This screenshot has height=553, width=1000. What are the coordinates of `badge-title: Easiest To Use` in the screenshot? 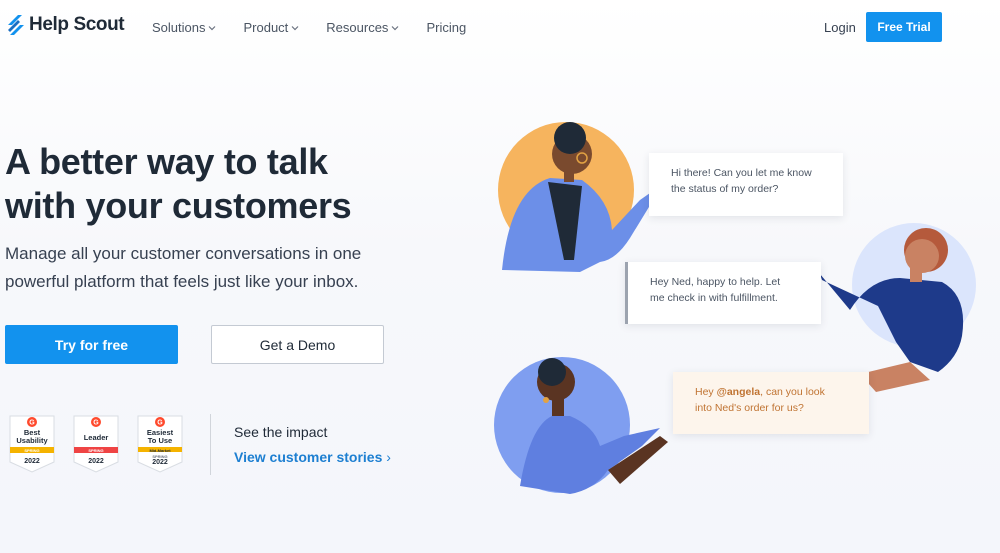 It's located at (160, 437).